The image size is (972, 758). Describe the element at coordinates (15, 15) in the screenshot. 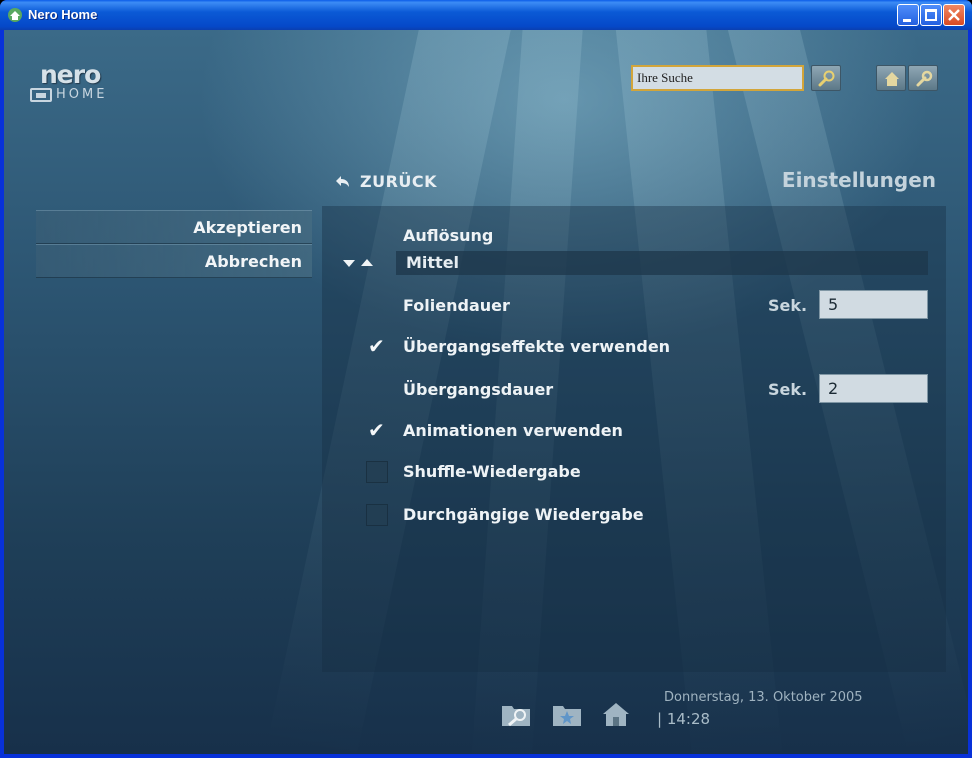

I see `nero-home-icon` at that location.